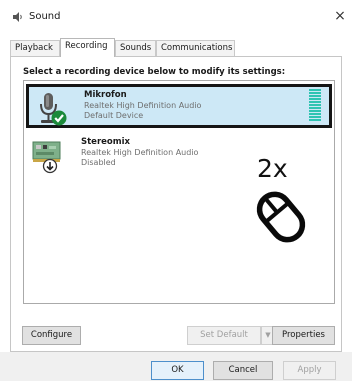  Describe the element at coordinates (243, 370) in the screenshot. I see `cancel-button: Cancel` at that location.